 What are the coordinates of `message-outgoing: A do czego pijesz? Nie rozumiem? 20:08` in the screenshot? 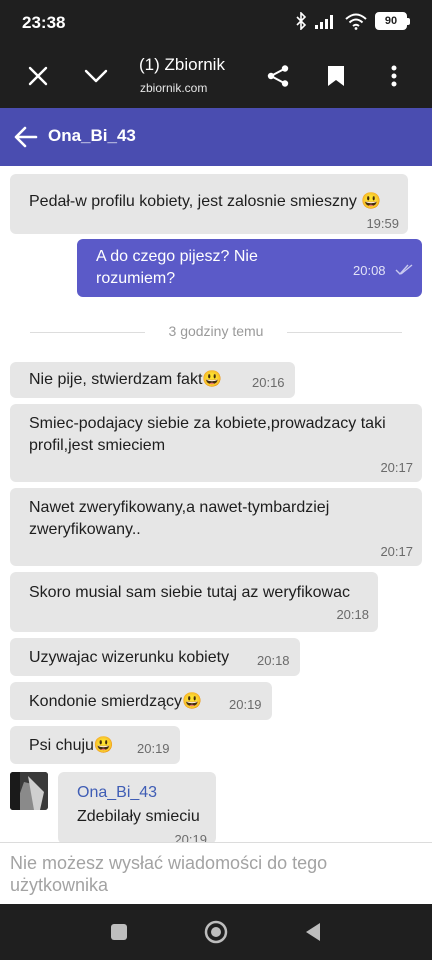 It's located at (249, 268).